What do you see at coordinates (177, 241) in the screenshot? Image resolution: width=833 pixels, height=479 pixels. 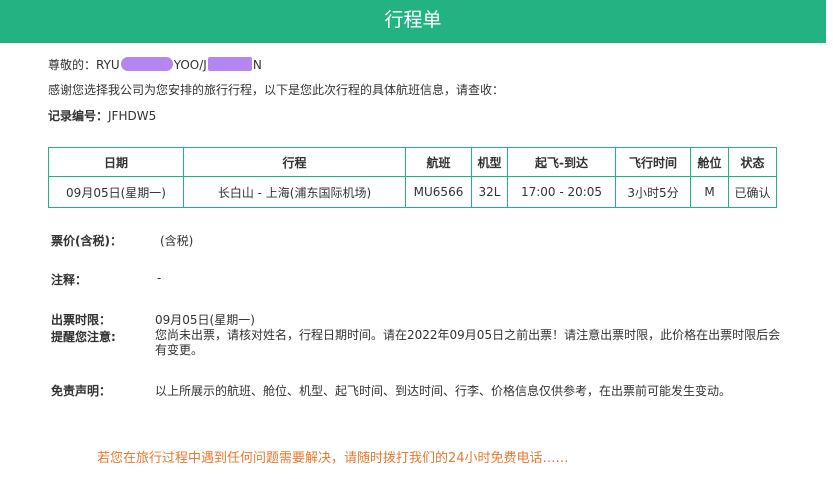 I see `price-value: (含税)` at bounding box center [177, 241].